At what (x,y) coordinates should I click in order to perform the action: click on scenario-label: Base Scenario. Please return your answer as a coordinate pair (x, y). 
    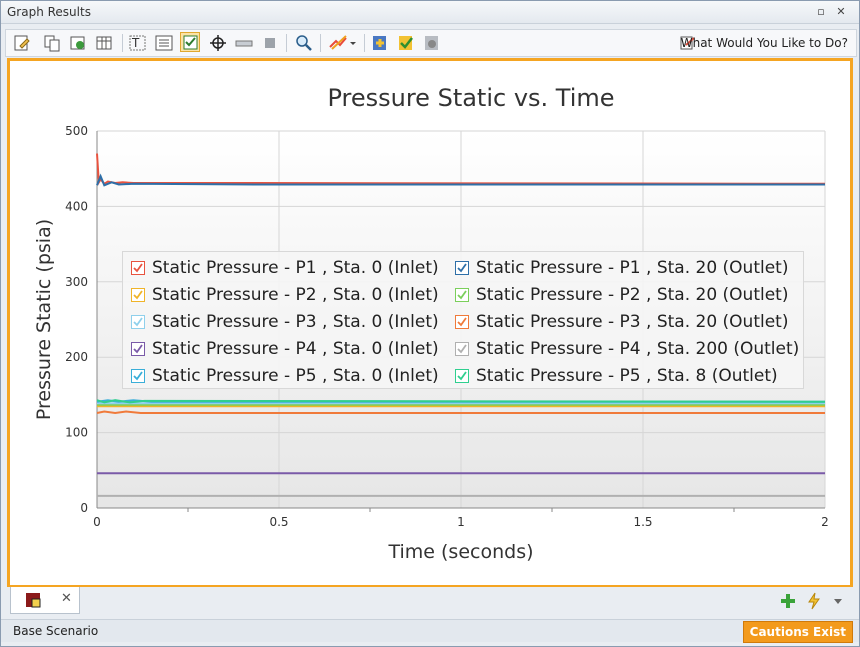
    Looking at the image, I should click on (56, 631).